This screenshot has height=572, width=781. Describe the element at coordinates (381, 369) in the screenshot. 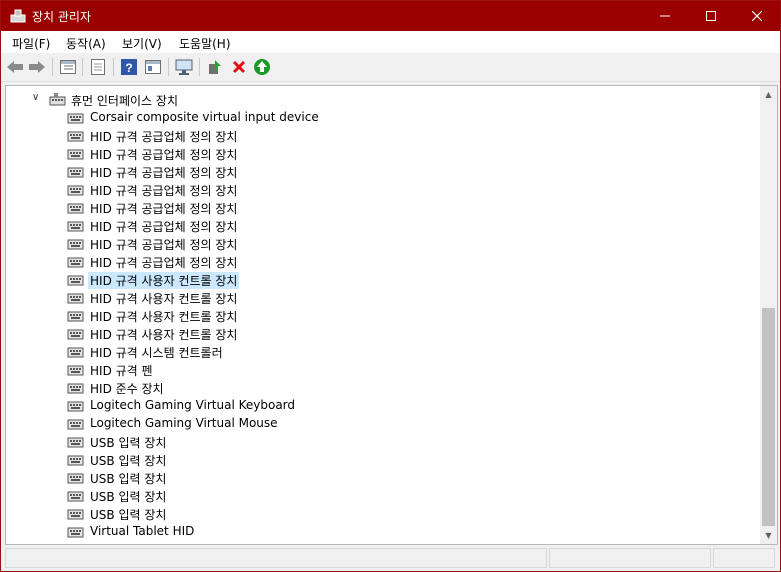

I see `device-row: HID 규격 펜` at that location.